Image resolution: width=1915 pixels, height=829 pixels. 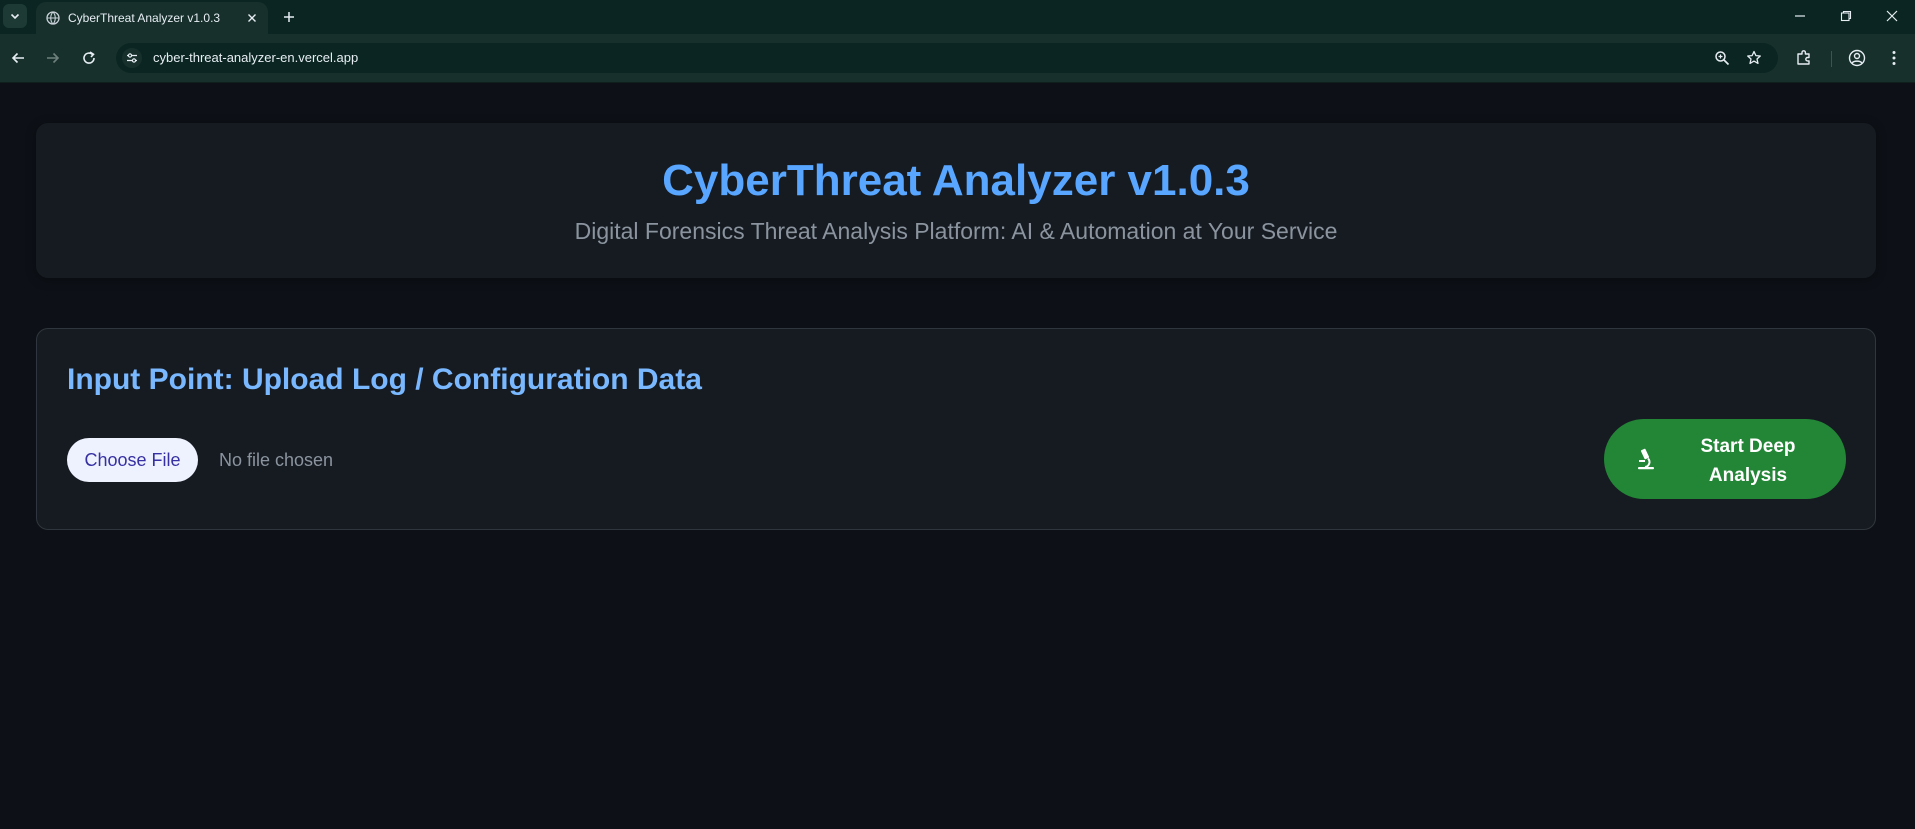 I want to click on zoom-button, so click(x=1722, y=58).